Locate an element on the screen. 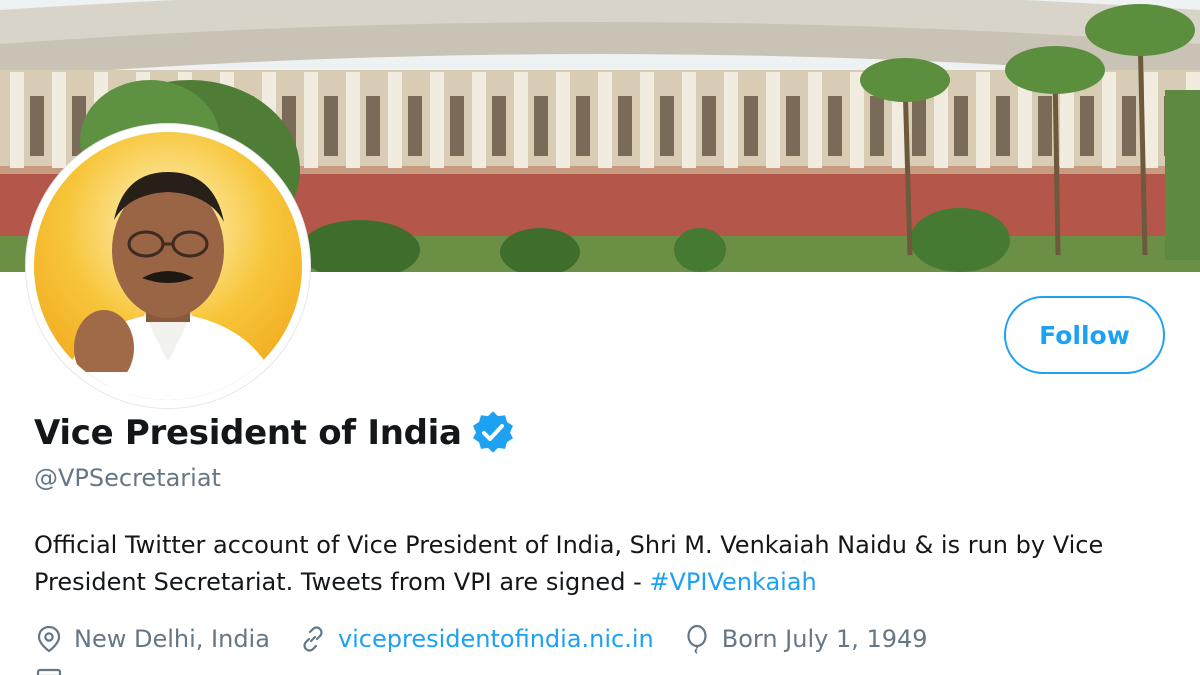  location-text: New Delhi, India is located at coordinates (172, 639).